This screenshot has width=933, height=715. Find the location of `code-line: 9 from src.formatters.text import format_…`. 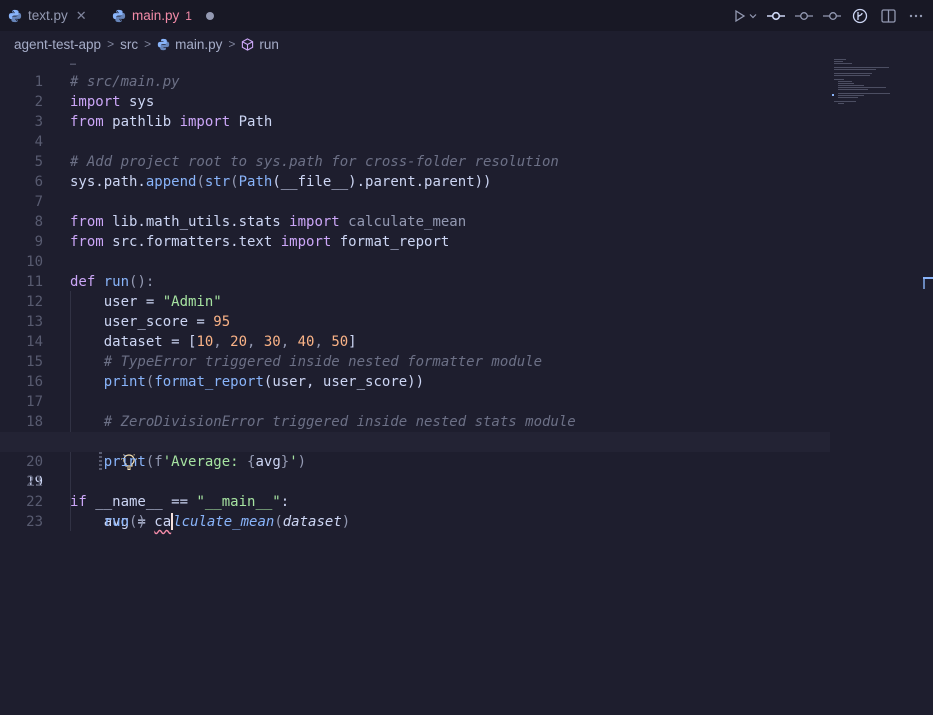

code-line: 9 from src.formatters.text import format_… is located at coordinates (415, 242).